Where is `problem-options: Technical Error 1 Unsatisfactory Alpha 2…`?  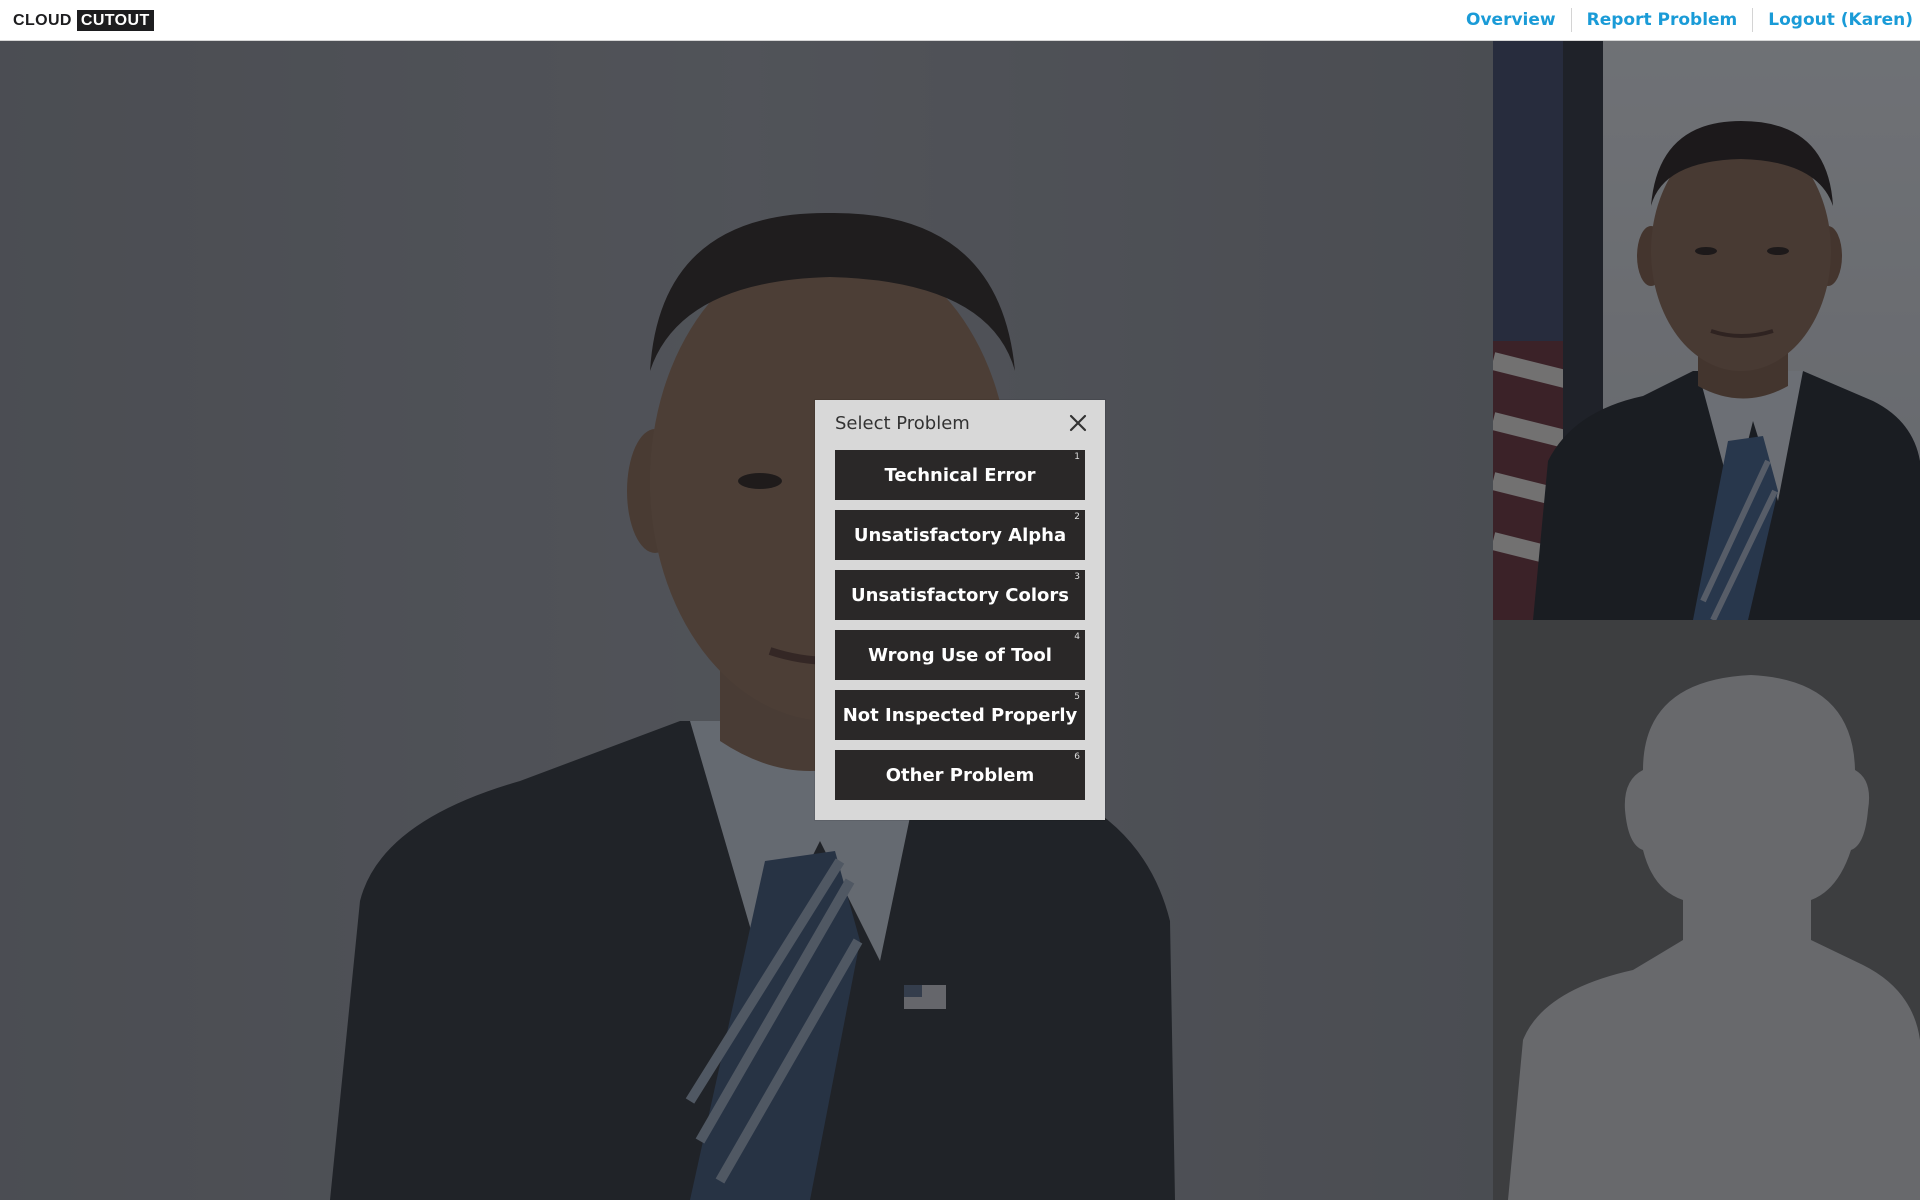 problem-options: Technical Error 1 Unsatisfactory Alpha 2… is located at coordinates (960, 630).